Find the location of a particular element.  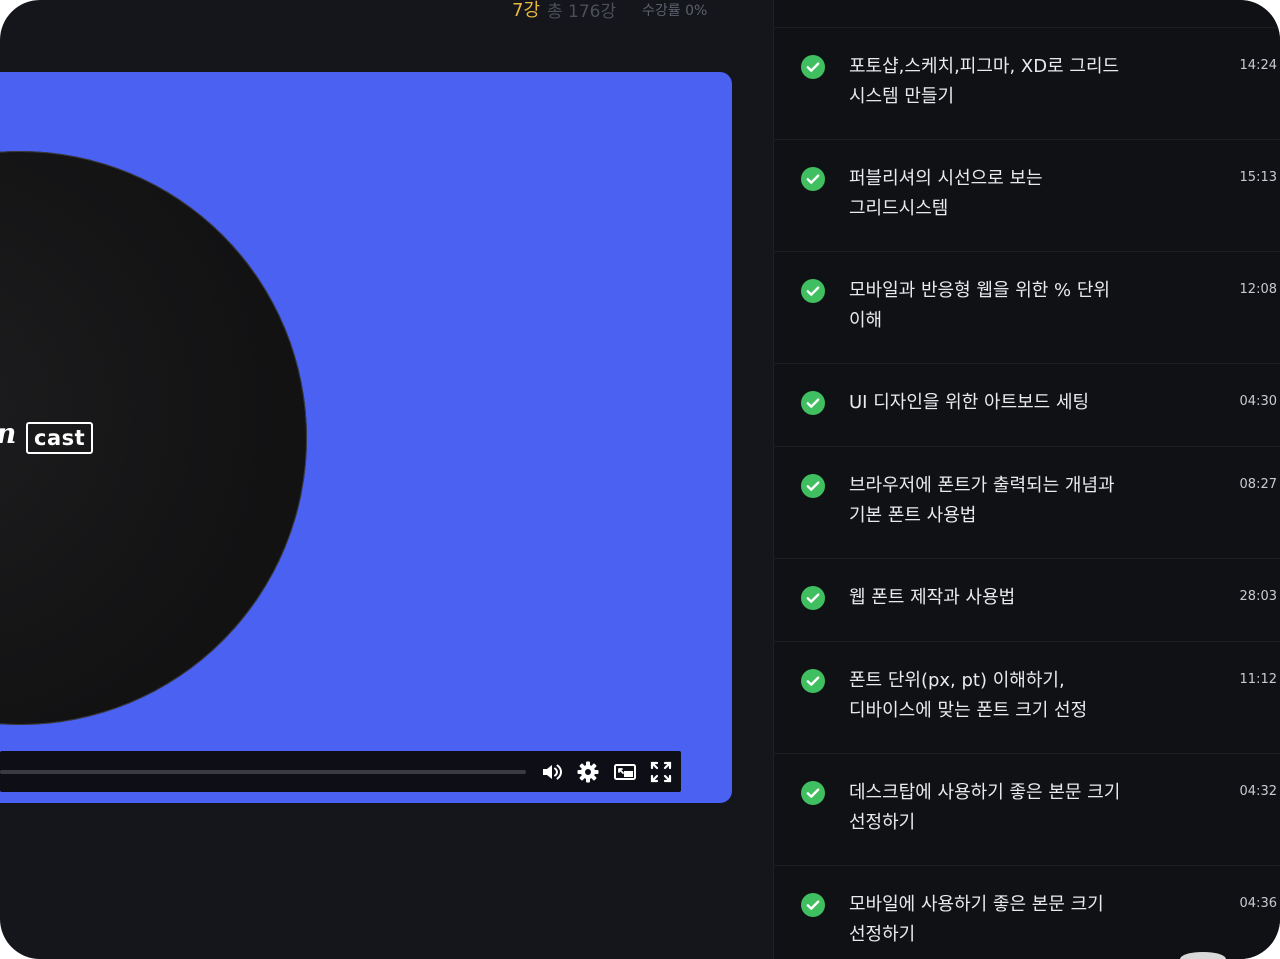

lesson-duration: 14:24 is located at coordinates (1258, 65).